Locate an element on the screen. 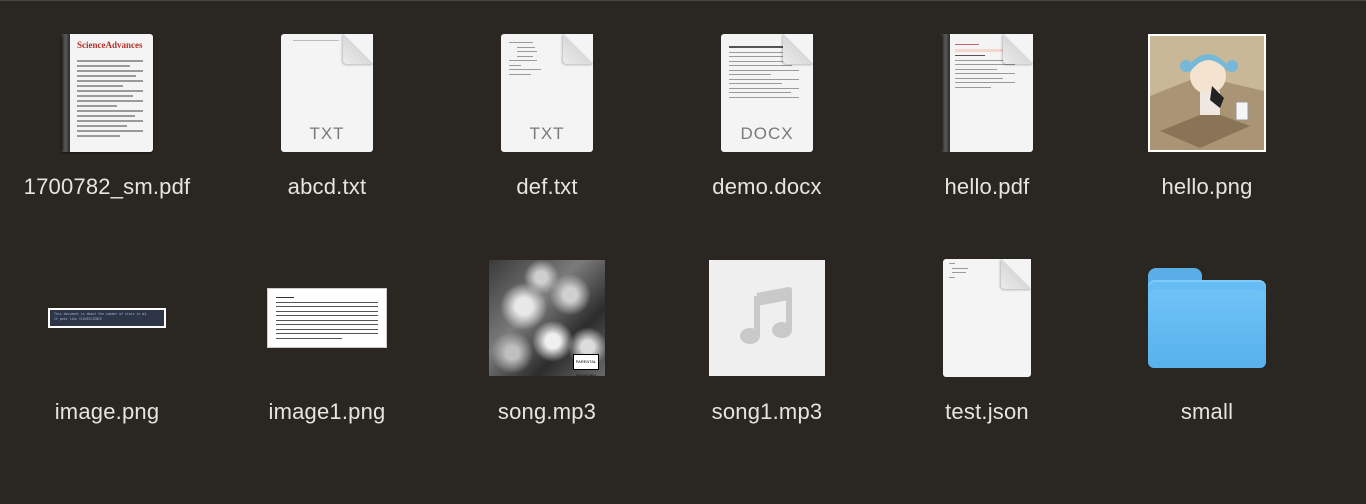  file-item: TXT def.txt is located at coordinates (547, 139).